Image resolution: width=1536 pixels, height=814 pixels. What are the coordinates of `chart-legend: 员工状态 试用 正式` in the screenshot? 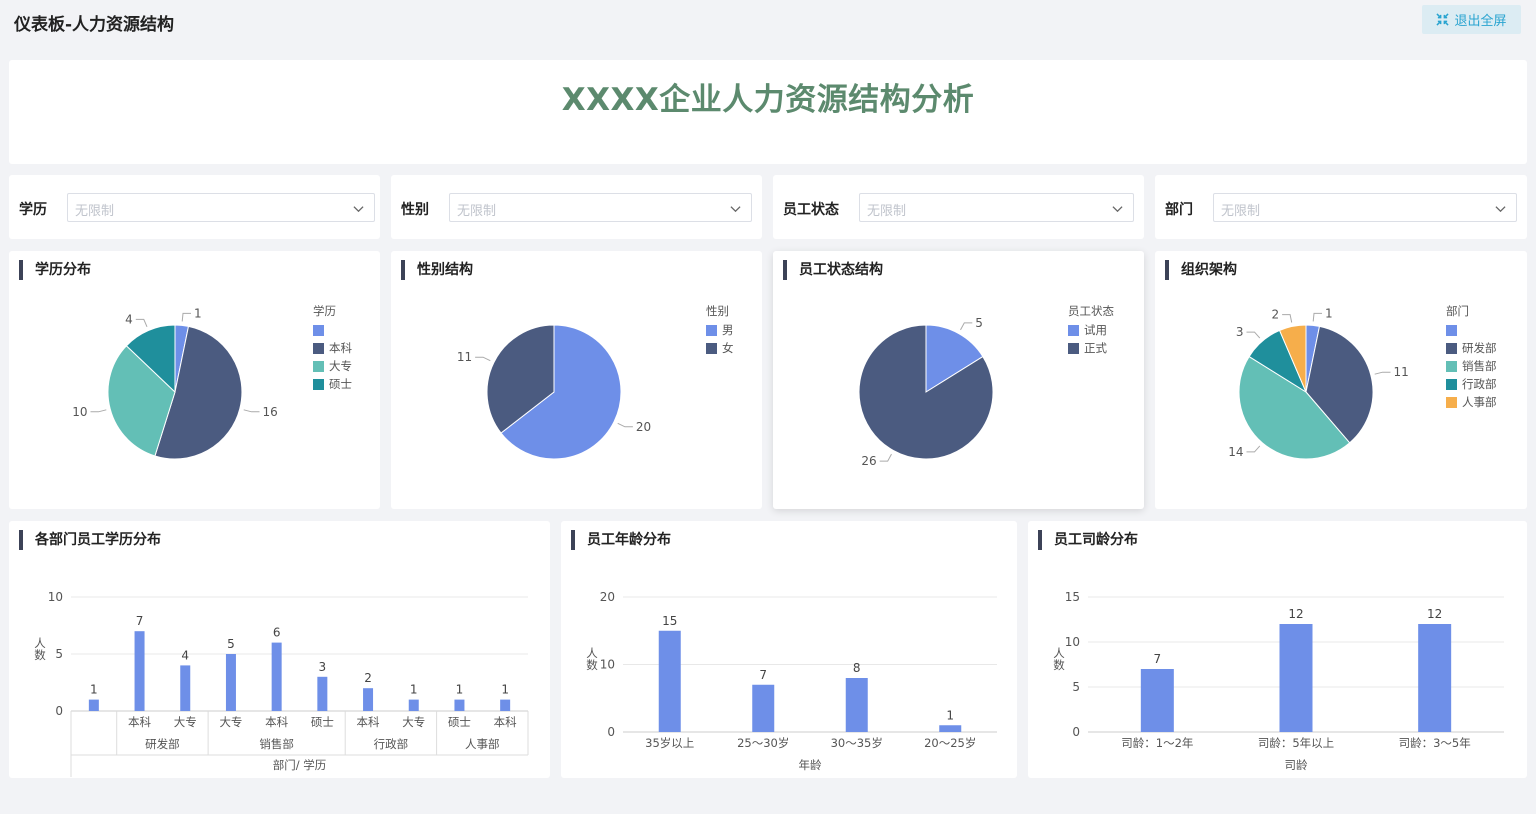 It's located at (1091, 330).